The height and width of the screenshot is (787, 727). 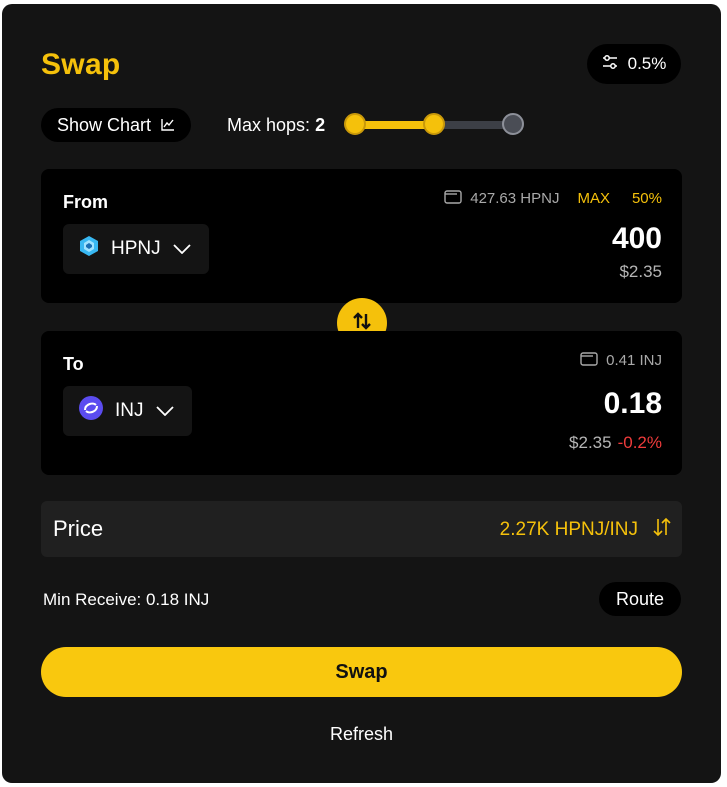 What do you see at coordinates (168, 125) in the screenshot?
I see `chart-icon` at bounding box center [168, 125].